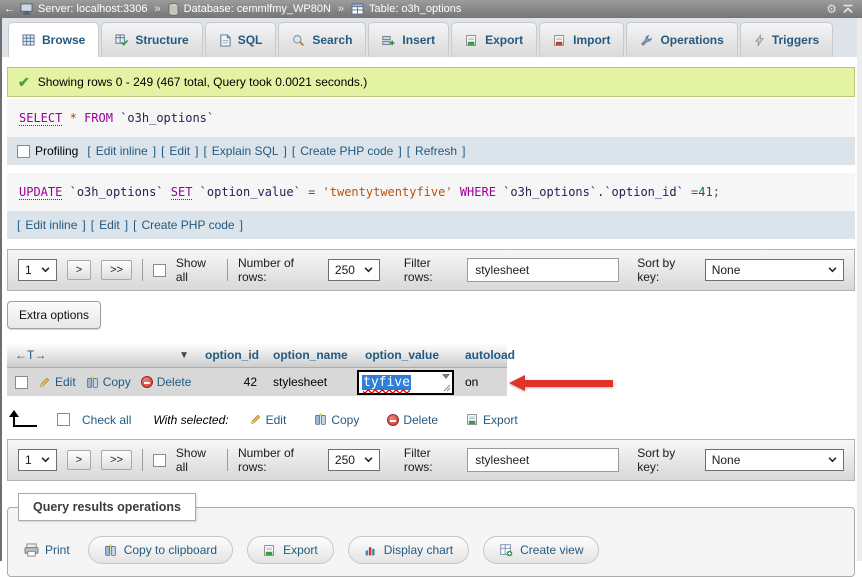 This screenshot has height=577, width=862. I want to click on sql-keyword: SET, so click(181, 192).